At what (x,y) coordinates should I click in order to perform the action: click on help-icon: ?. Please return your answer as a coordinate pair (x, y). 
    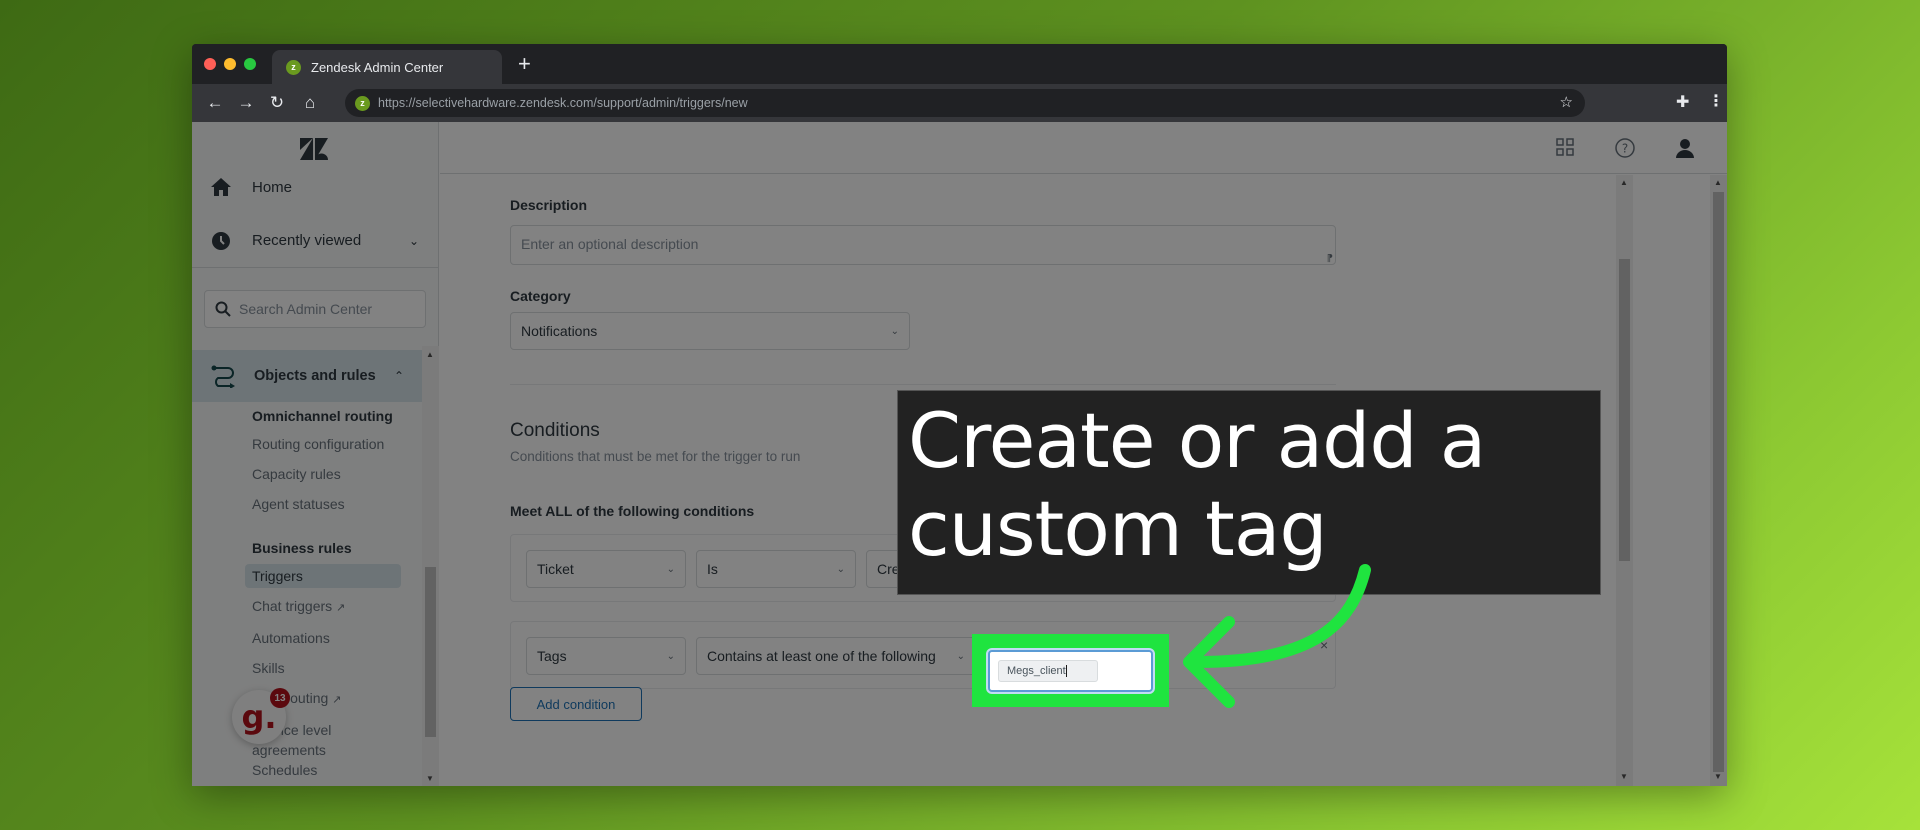
    Looking at the image, I should click on (1625, 148).